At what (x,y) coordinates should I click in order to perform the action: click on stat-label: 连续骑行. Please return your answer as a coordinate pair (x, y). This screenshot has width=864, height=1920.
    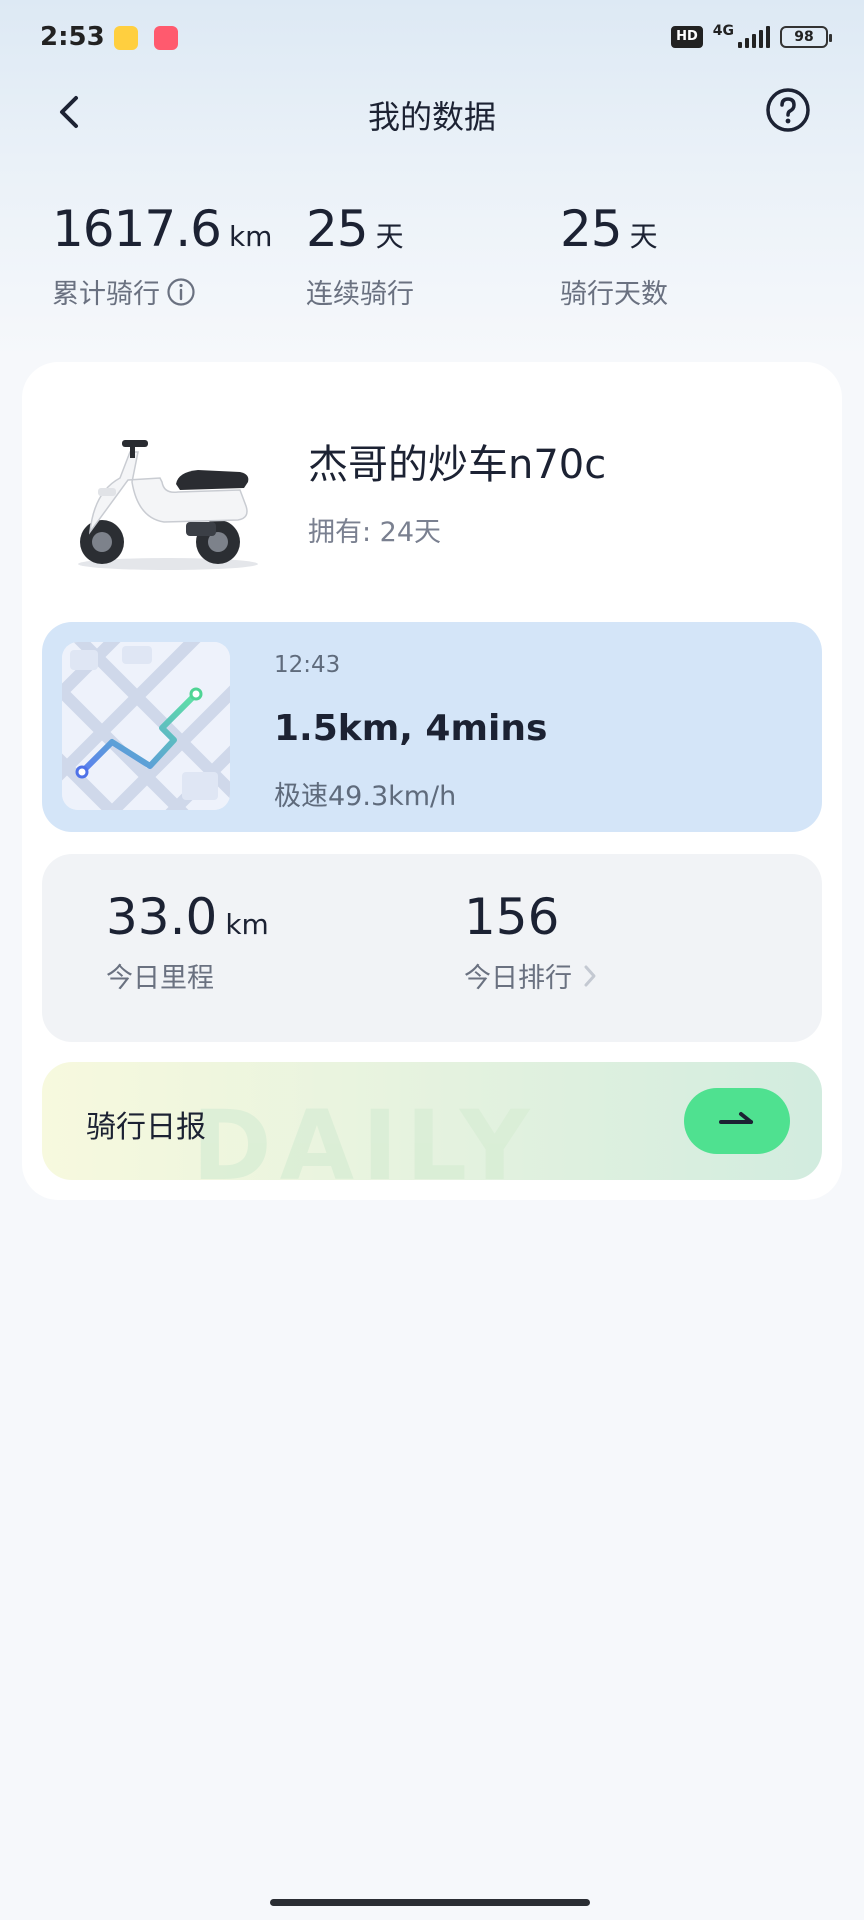
    Looking at the image, I should click on (360, 294).